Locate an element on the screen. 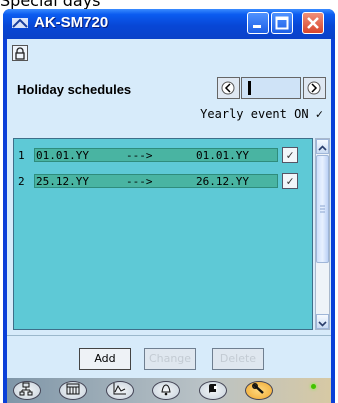 This screenshot has height=403, width=338. close-button is located at coordinates (313, 23).